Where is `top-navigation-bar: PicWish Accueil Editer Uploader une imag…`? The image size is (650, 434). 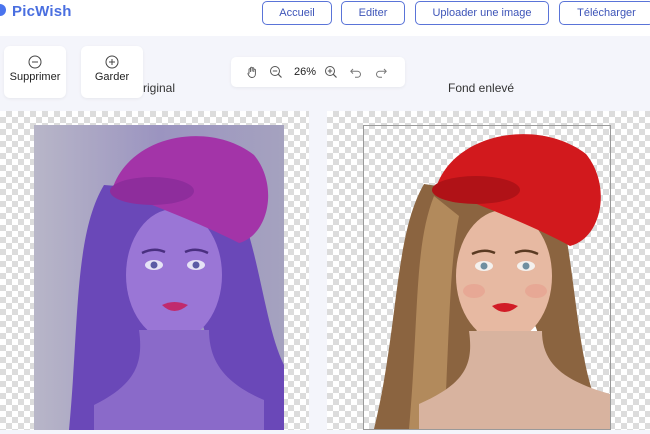 top-navigation-bar: PicWish Accueil Editer Uploader une imag… is located at coordinates (325, 18).